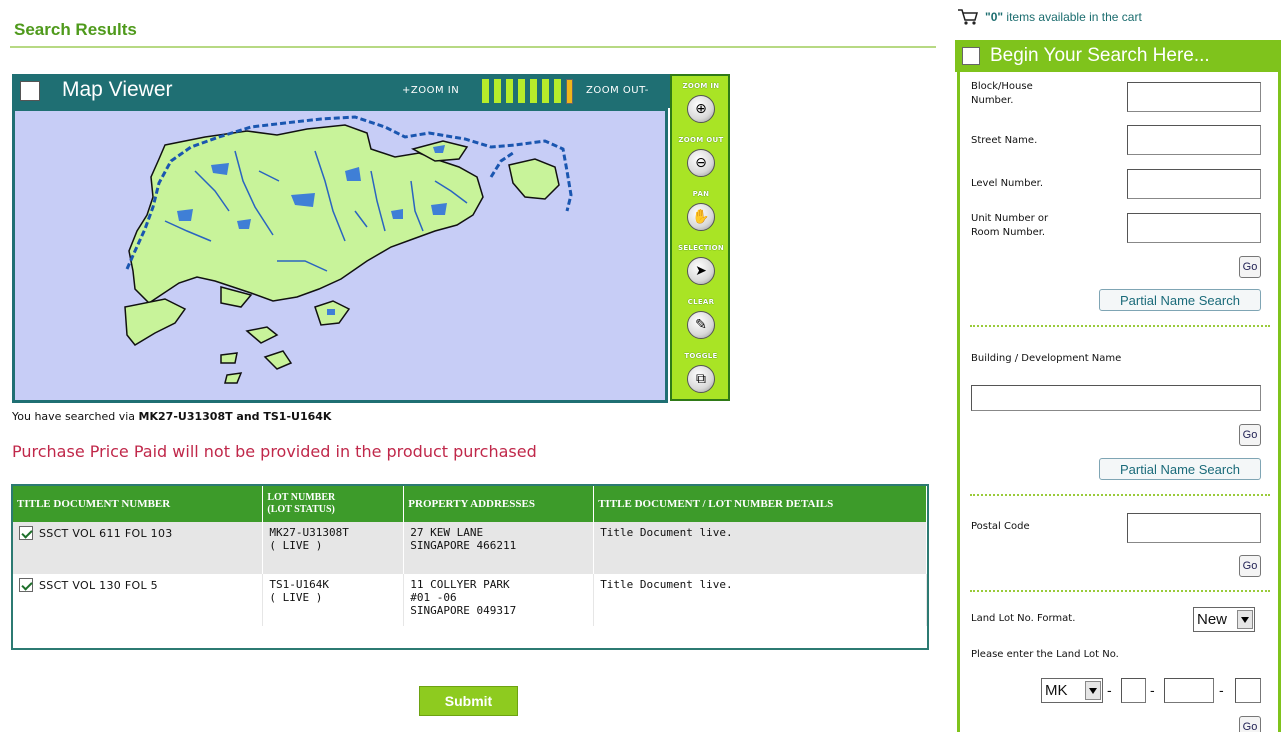 This screenshot has width=1281, height=732. What do you see at coordinates (138, 600) in the screenshot?
I see `cell-title-document: SSCT VOL 130 FOL 5` at bounding box center [138, 600].